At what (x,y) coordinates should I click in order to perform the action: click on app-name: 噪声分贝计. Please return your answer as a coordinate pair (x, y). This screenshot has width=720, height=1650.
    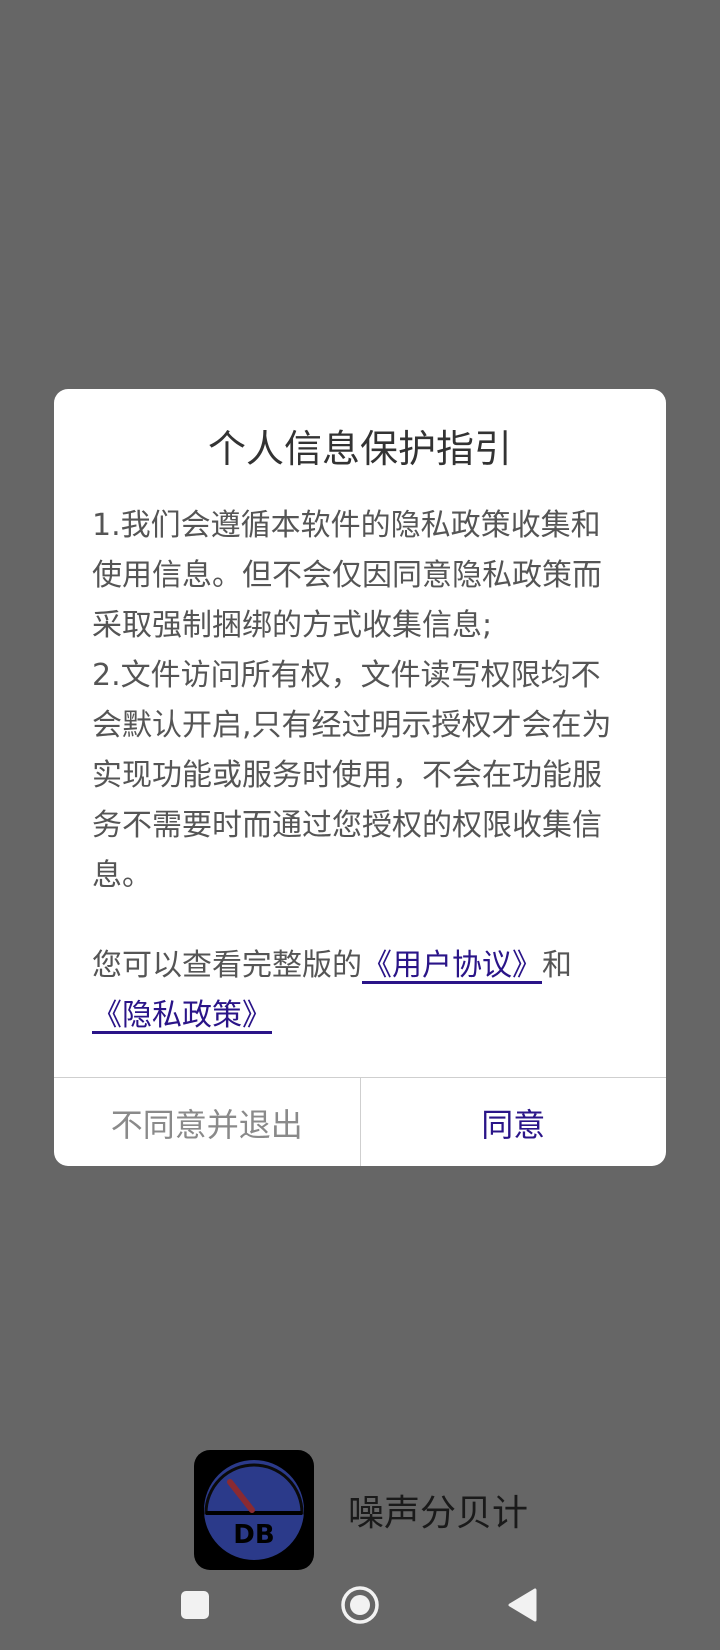
    Looking at the image, I should click on (438, 1513).